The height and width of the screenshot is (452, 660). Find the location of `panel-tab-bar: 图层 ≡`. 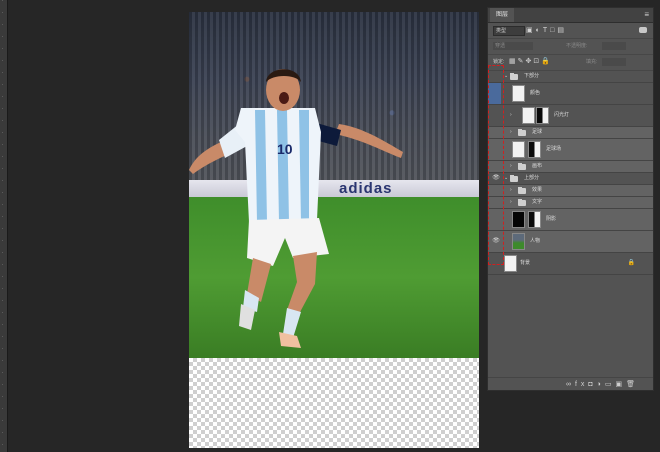

panel-tab-bar: 图层 ≡ is located at coordinates (570, 15).